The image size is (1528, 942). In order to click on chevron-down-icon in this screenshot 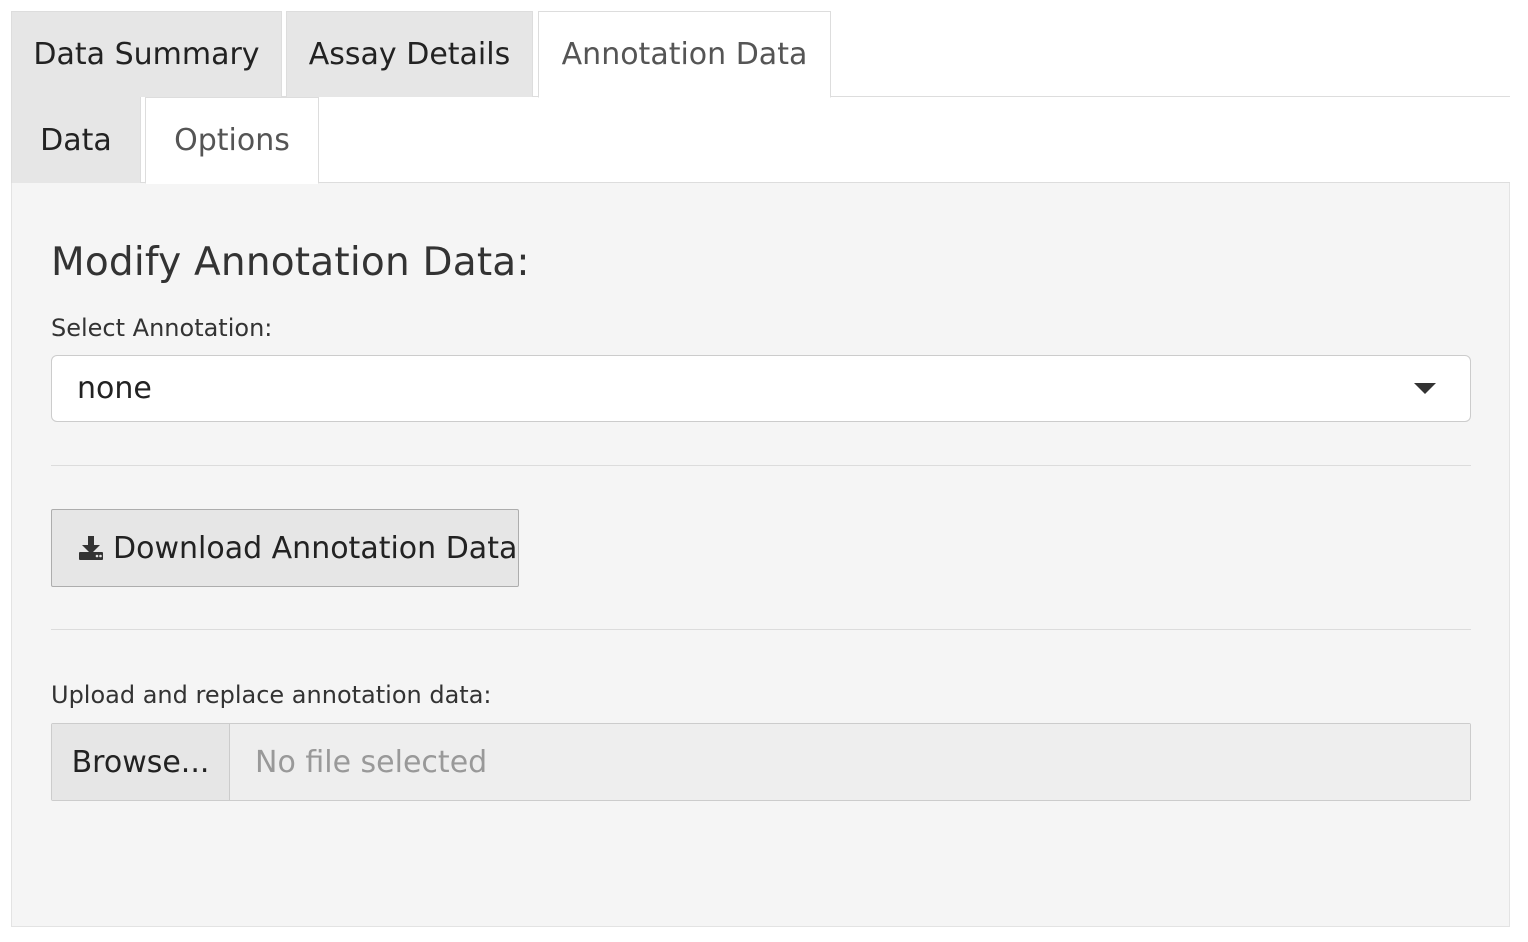, I will do `click(1425, 388)`.